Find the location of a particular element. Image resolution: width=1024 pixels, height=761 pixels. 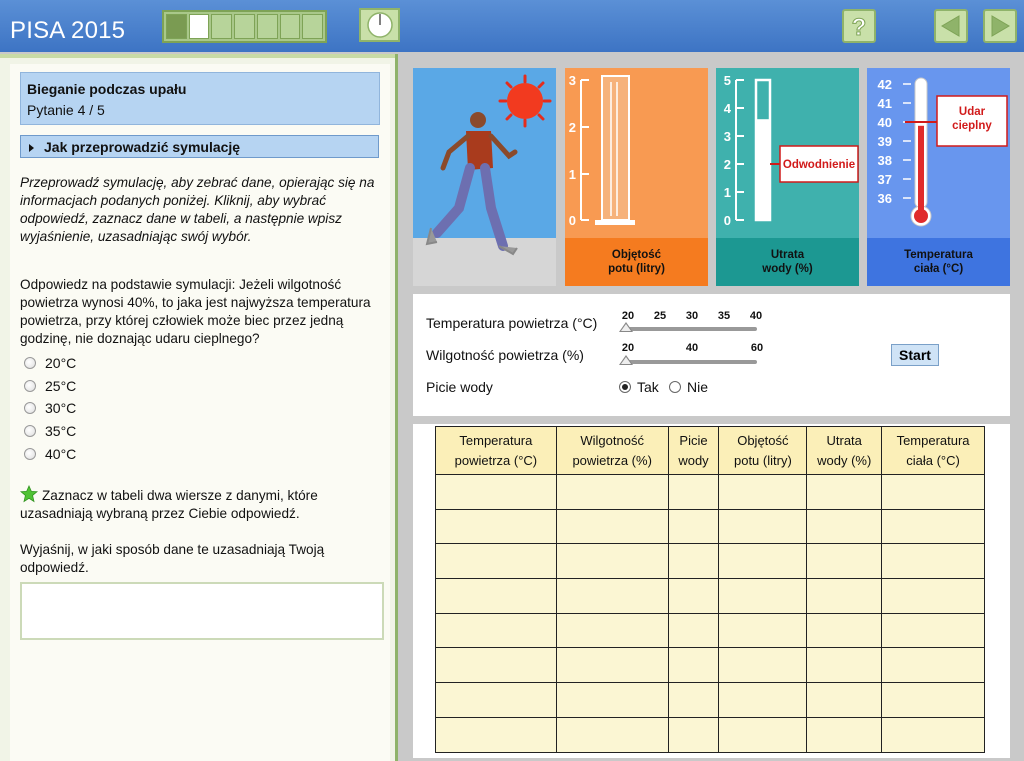

howto-toggle: Jak przeprowadzić symulację is located at coordinates (199, 146).